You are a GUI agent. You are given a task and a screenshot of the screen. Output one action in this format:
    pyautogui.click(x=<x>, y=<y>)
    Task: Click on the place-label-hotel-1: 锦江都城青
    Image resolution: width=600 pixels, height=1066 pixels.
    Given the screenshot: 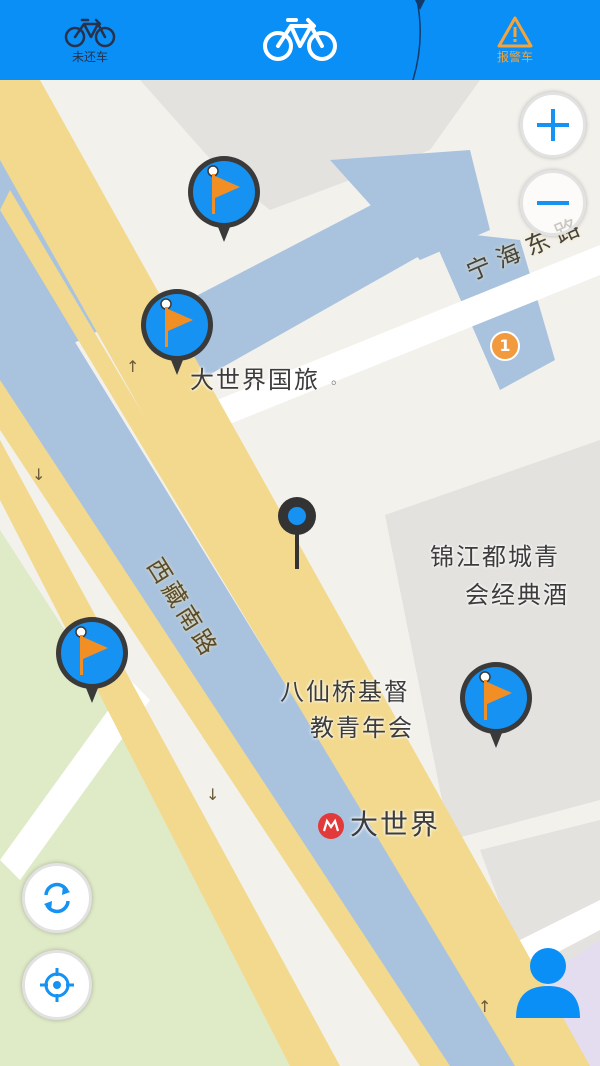 What is the action you would take?
    pyautogui.click(x=495, y=557)
    